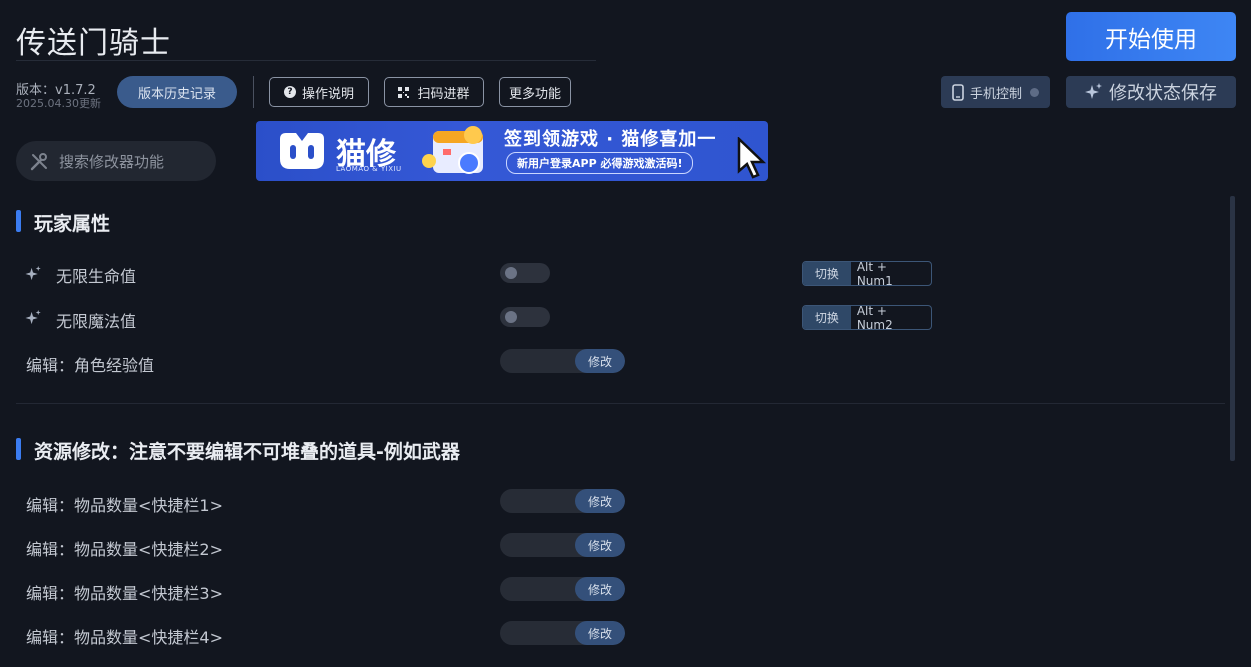 The height and width of the screenshot is (667, 1251). What do you see at coordinates (610, 139) in the screenshot?
I see `banner-headline: 签到领游戏 · 猫修喜加一` at bounding box center [610, 139].